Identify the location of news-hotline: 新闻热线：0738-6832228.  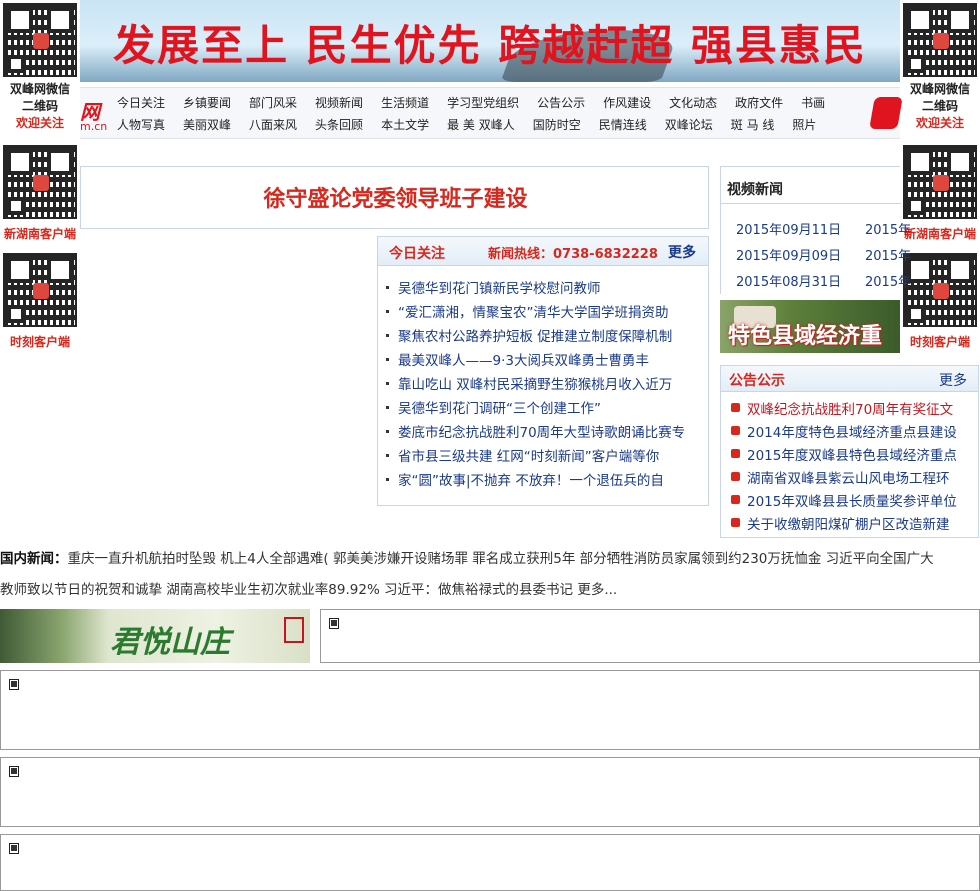
(573, 254).